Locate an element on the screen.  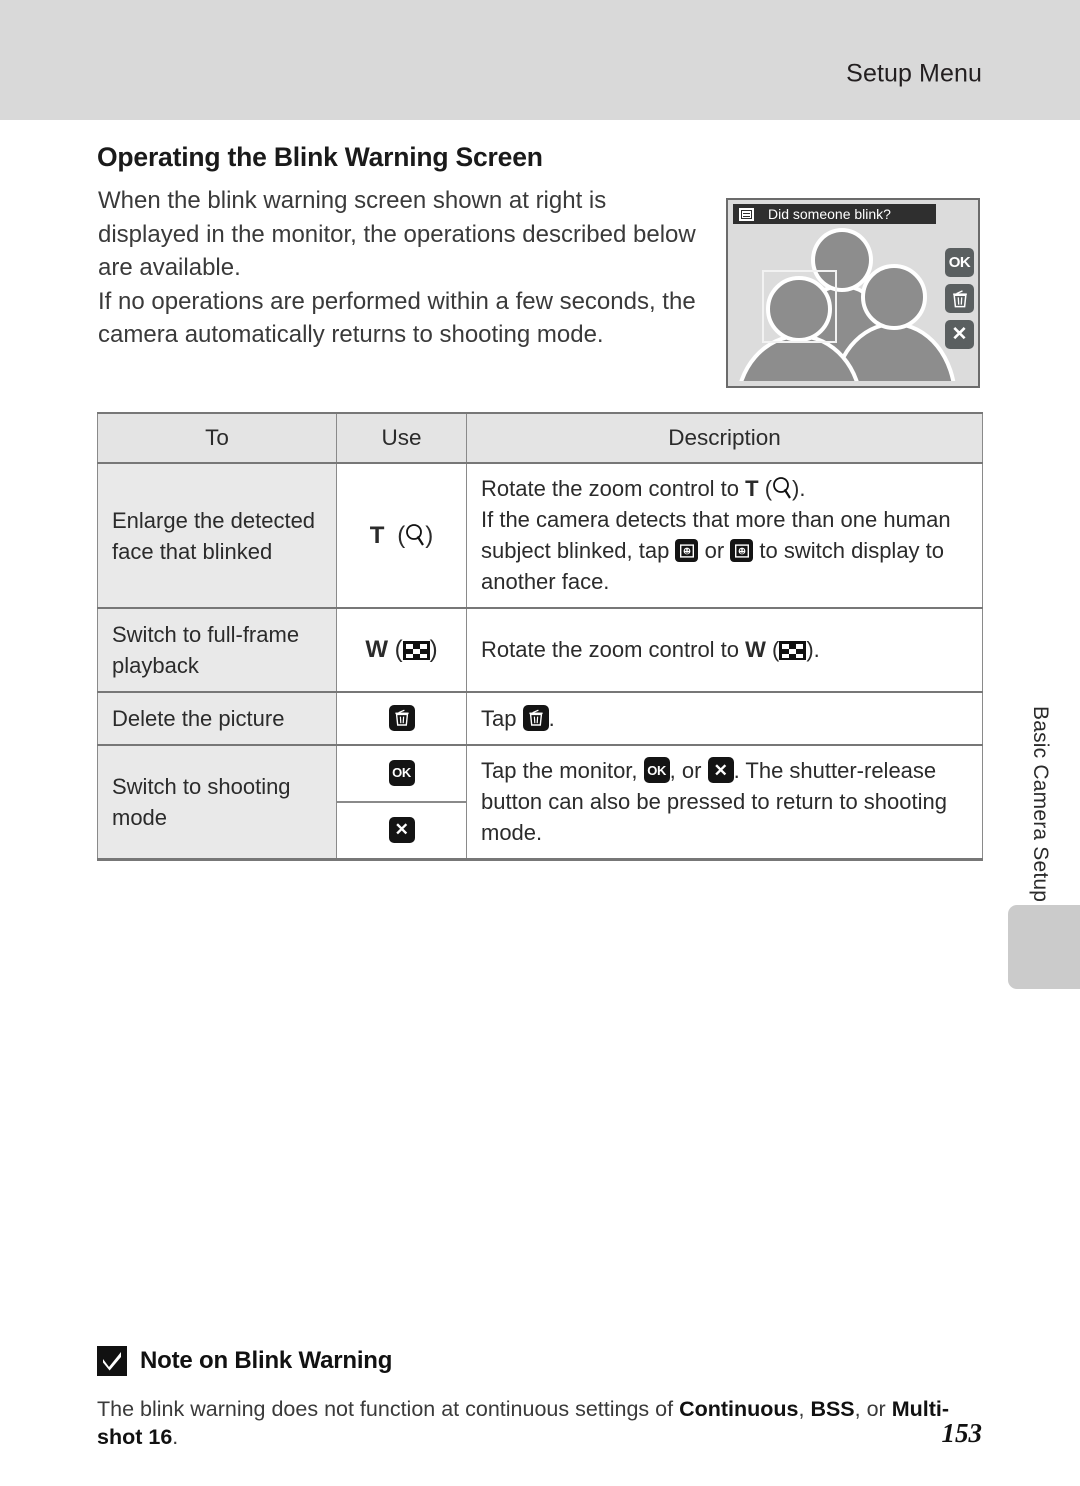
checkmark-badge-icon is located at coordinates (112, 1361).